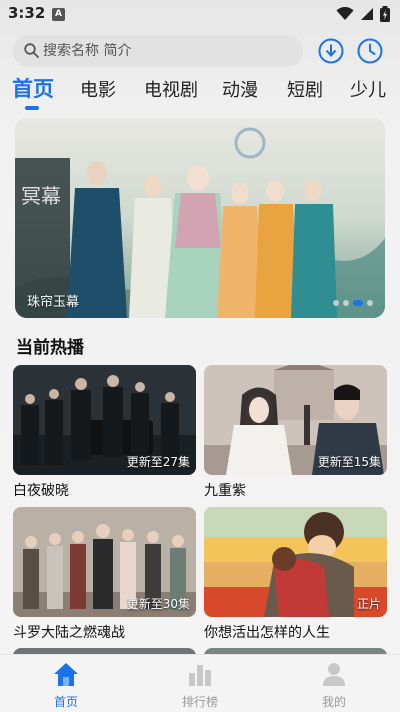 This screenshot has height=712, width=400. What do you see at coordinates (225, 491) in the screenshot?
I see `card-title: 九重紫` at bounding box center [225, 491].